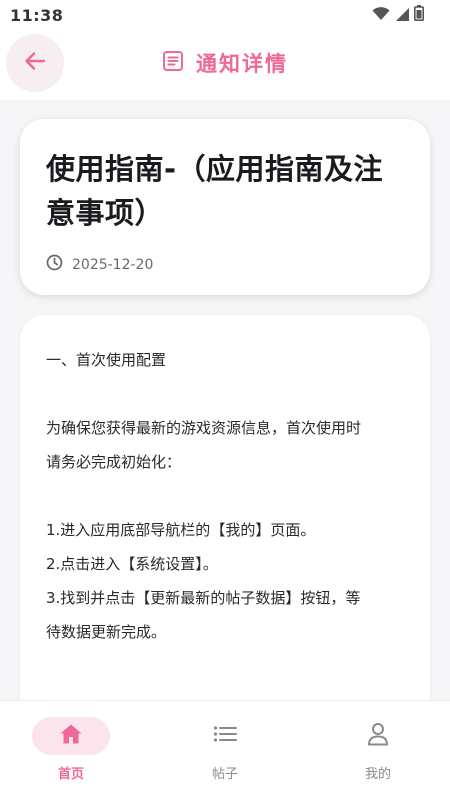  Describe the element at coordinates (226, 264) in the screenshot. I see `notice-date-row: 2025-12-20` at that location.